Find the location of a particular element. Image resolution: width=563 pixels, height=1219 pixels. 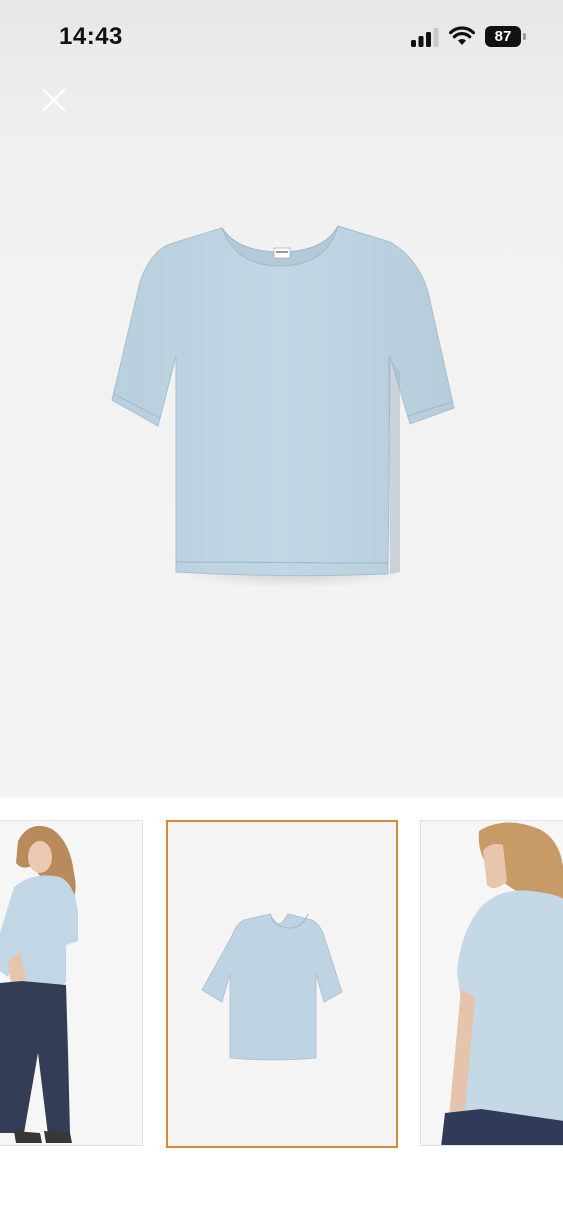

close-button is located at coordinates (54, 100).